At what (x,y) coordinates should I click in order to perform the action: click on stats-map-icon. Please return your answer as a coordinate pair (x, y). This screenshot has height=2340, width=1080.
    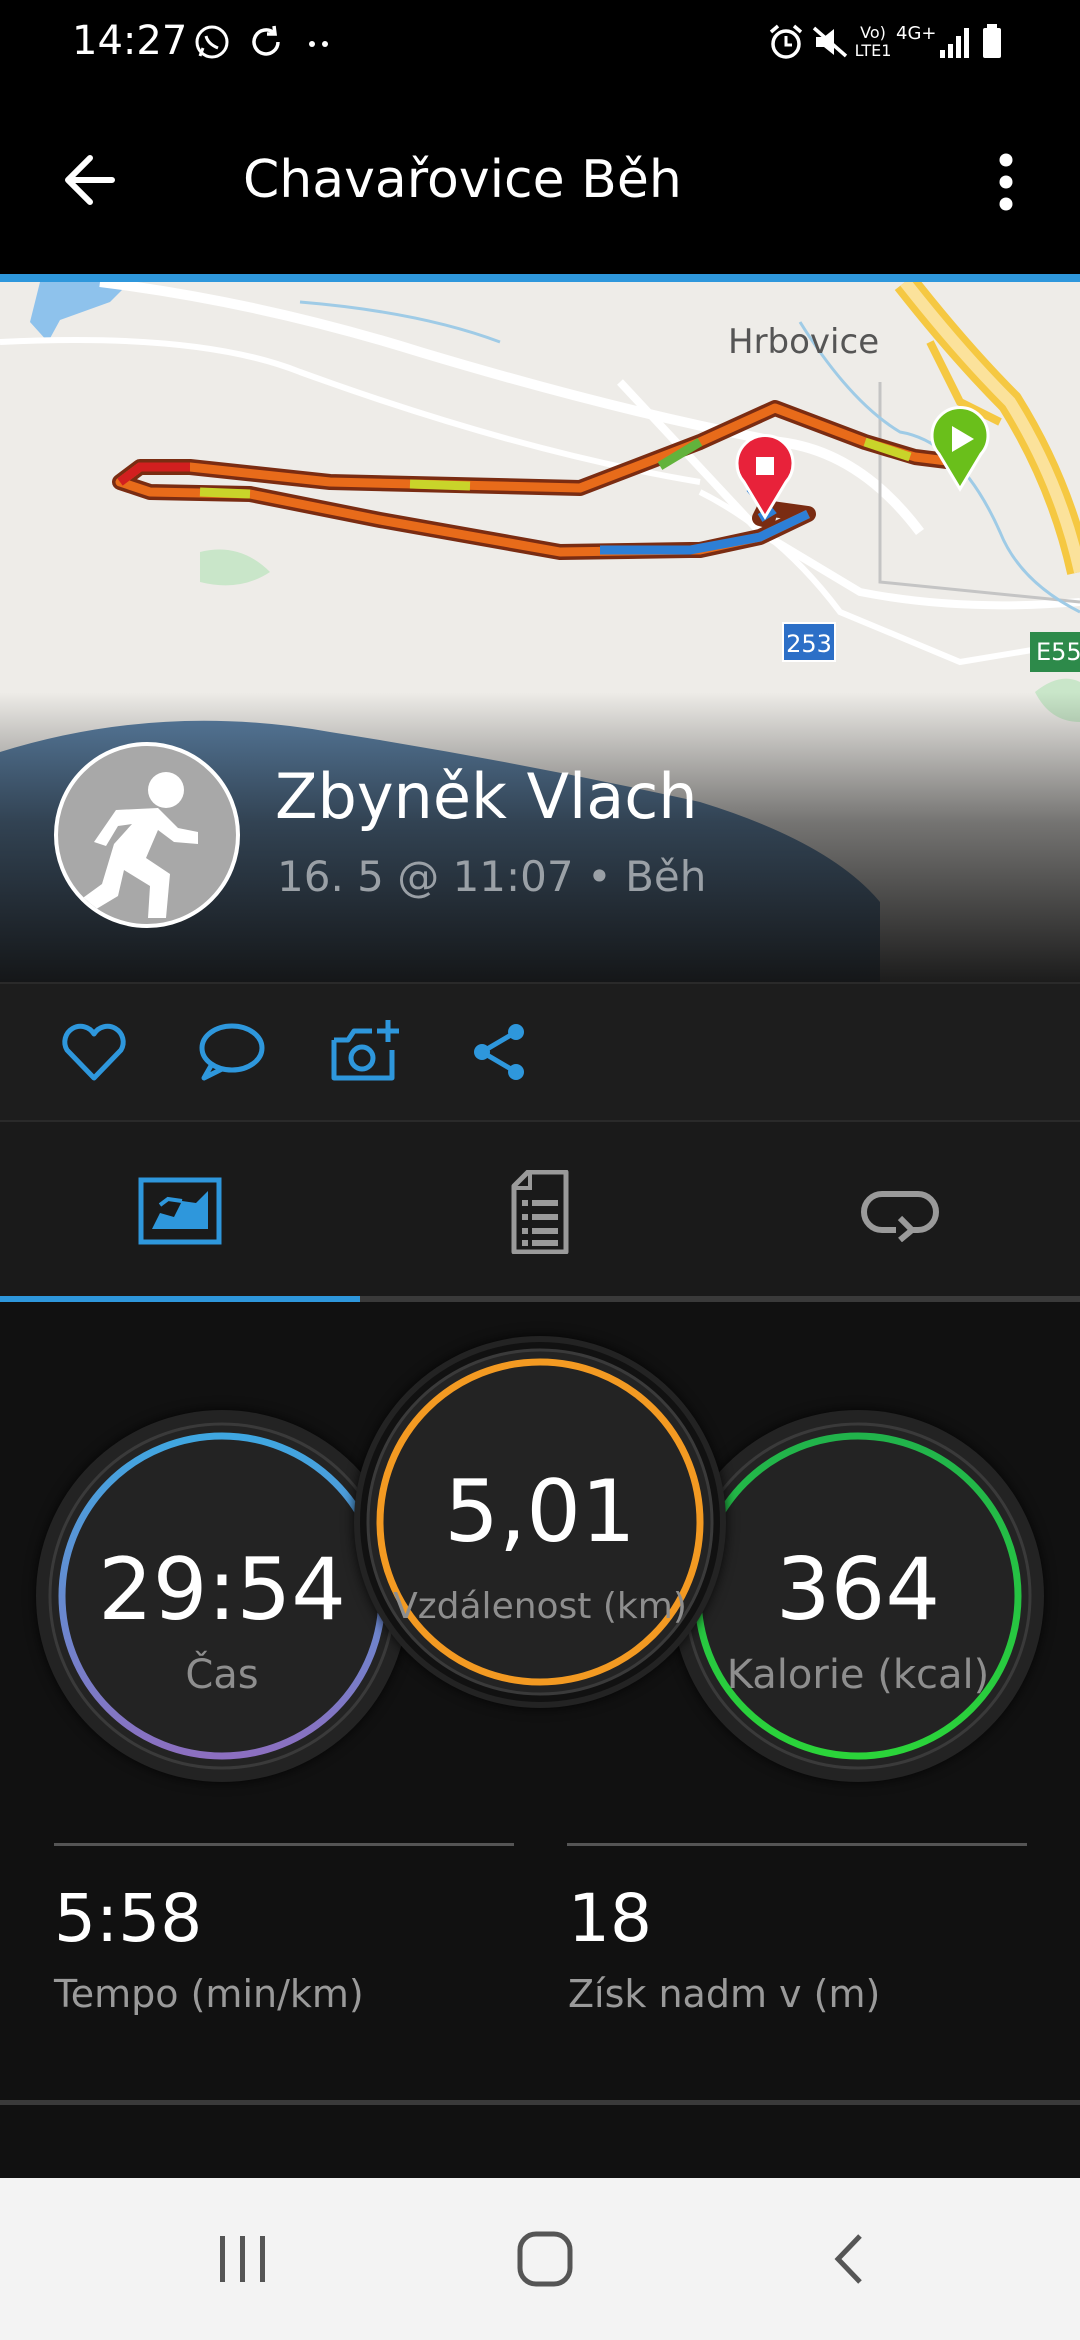
    Looking at the image, I should click on (180, 1211).